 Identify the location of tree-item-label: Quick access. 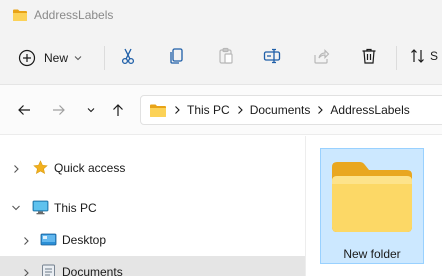
(90, 168).